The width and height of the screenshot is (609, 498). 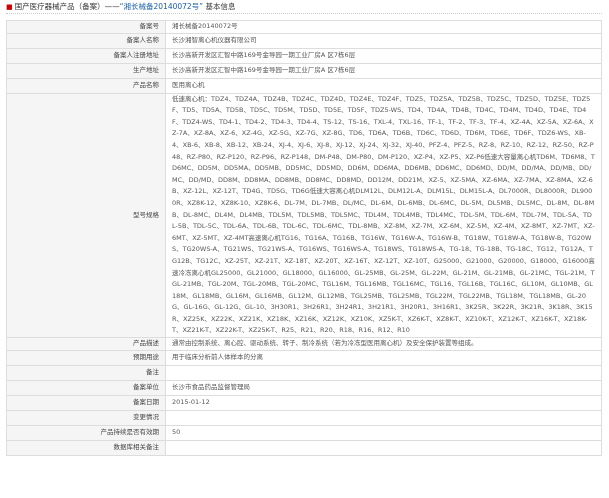 I want to click on page-header: ■ 国产医疗器械产品（备案）——“湘长械备20140072号” 基本信息, so click(x=304, y=7).